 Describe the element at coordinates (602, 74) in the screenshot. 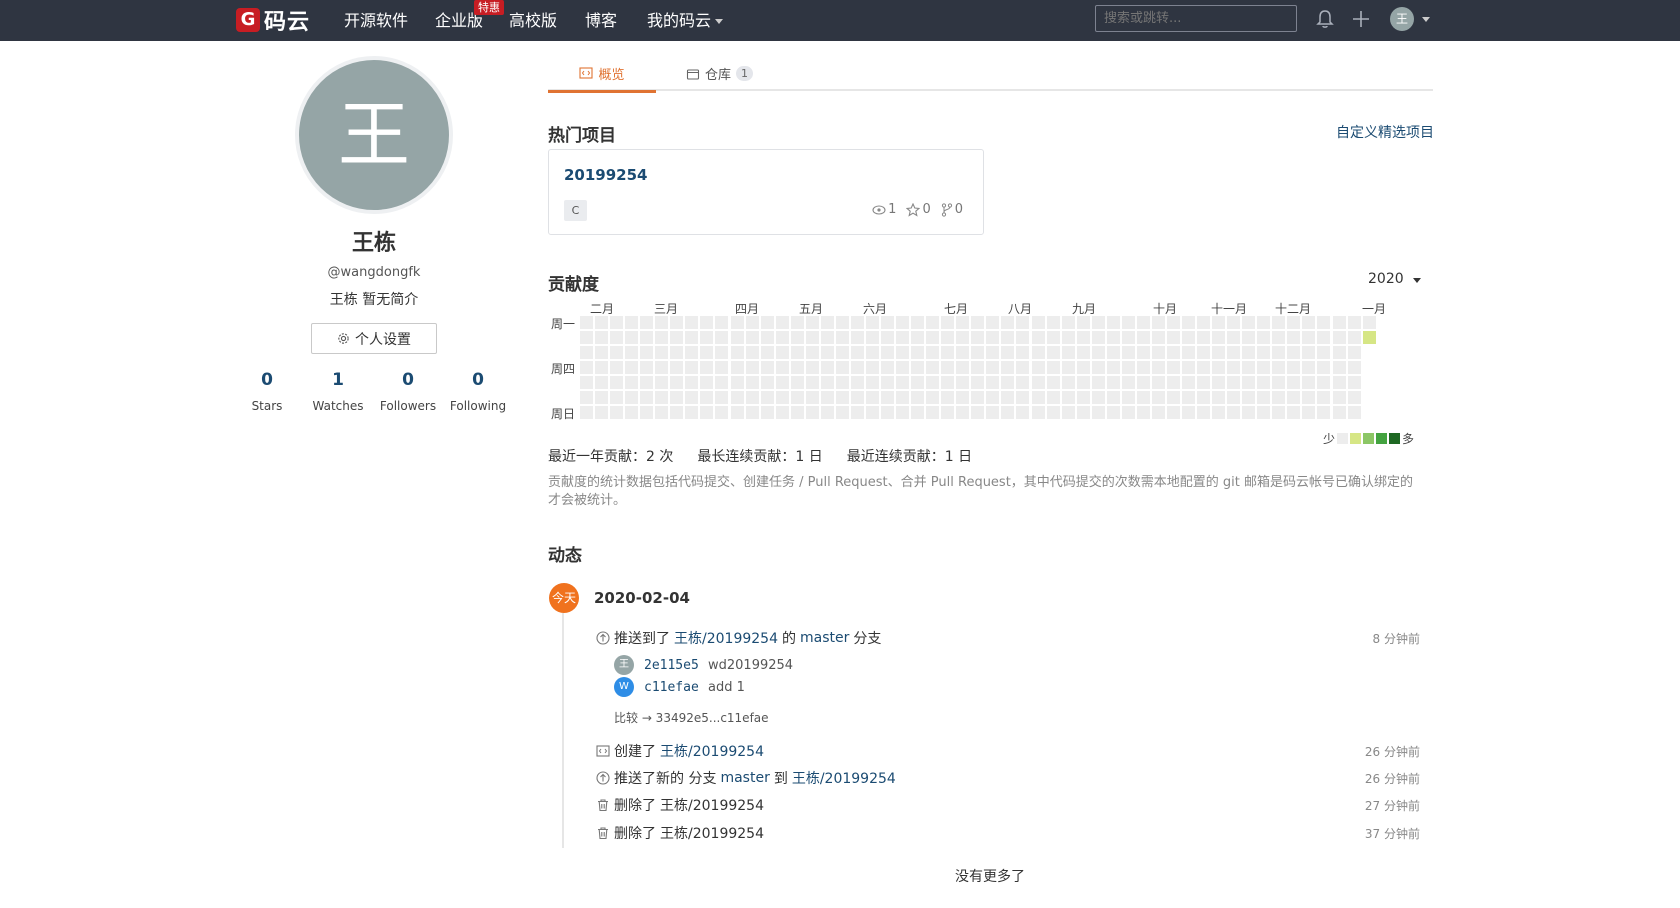

I see `tab-overview: 概览` at that location.